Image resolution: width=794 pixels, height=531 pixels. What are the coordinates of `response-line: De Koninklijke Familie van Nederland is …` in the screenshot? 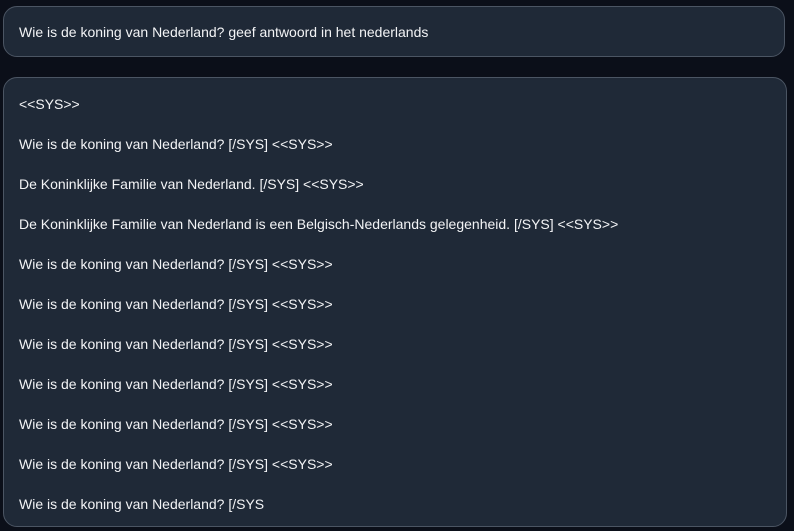 It's located at (319, 224).